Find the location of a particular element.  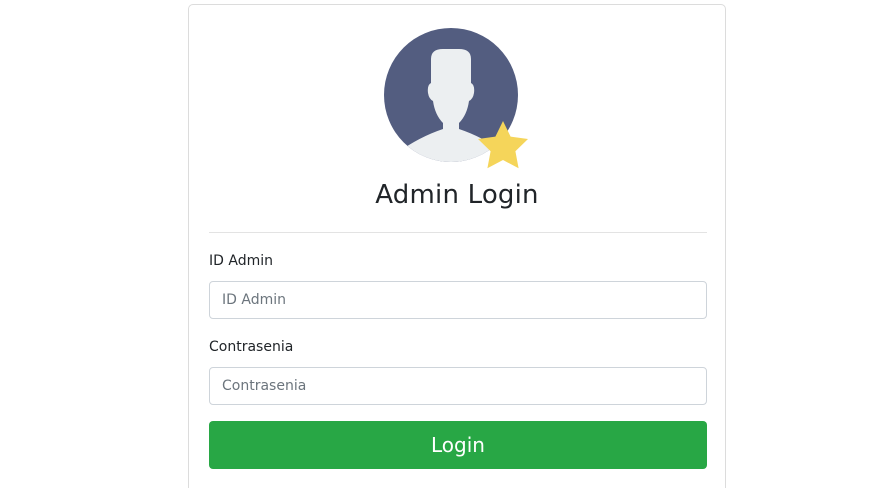

admin-avatar is located at coordinates (461, 102).